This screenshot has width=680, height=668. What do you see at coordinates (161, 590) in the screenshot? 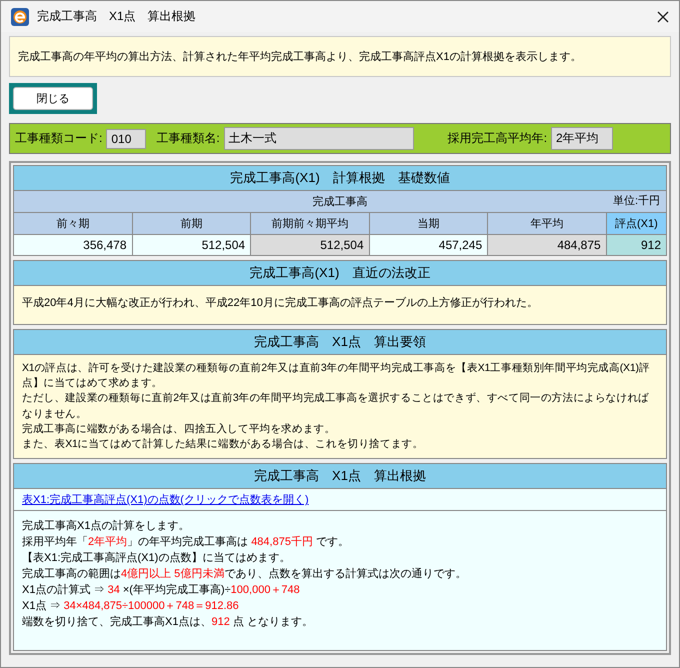
I see `calculation-text: X1点の計算式 ⇒ 34 ×(年平均完成工事高)÷100,000＋748` at bounding box center [161, 590].